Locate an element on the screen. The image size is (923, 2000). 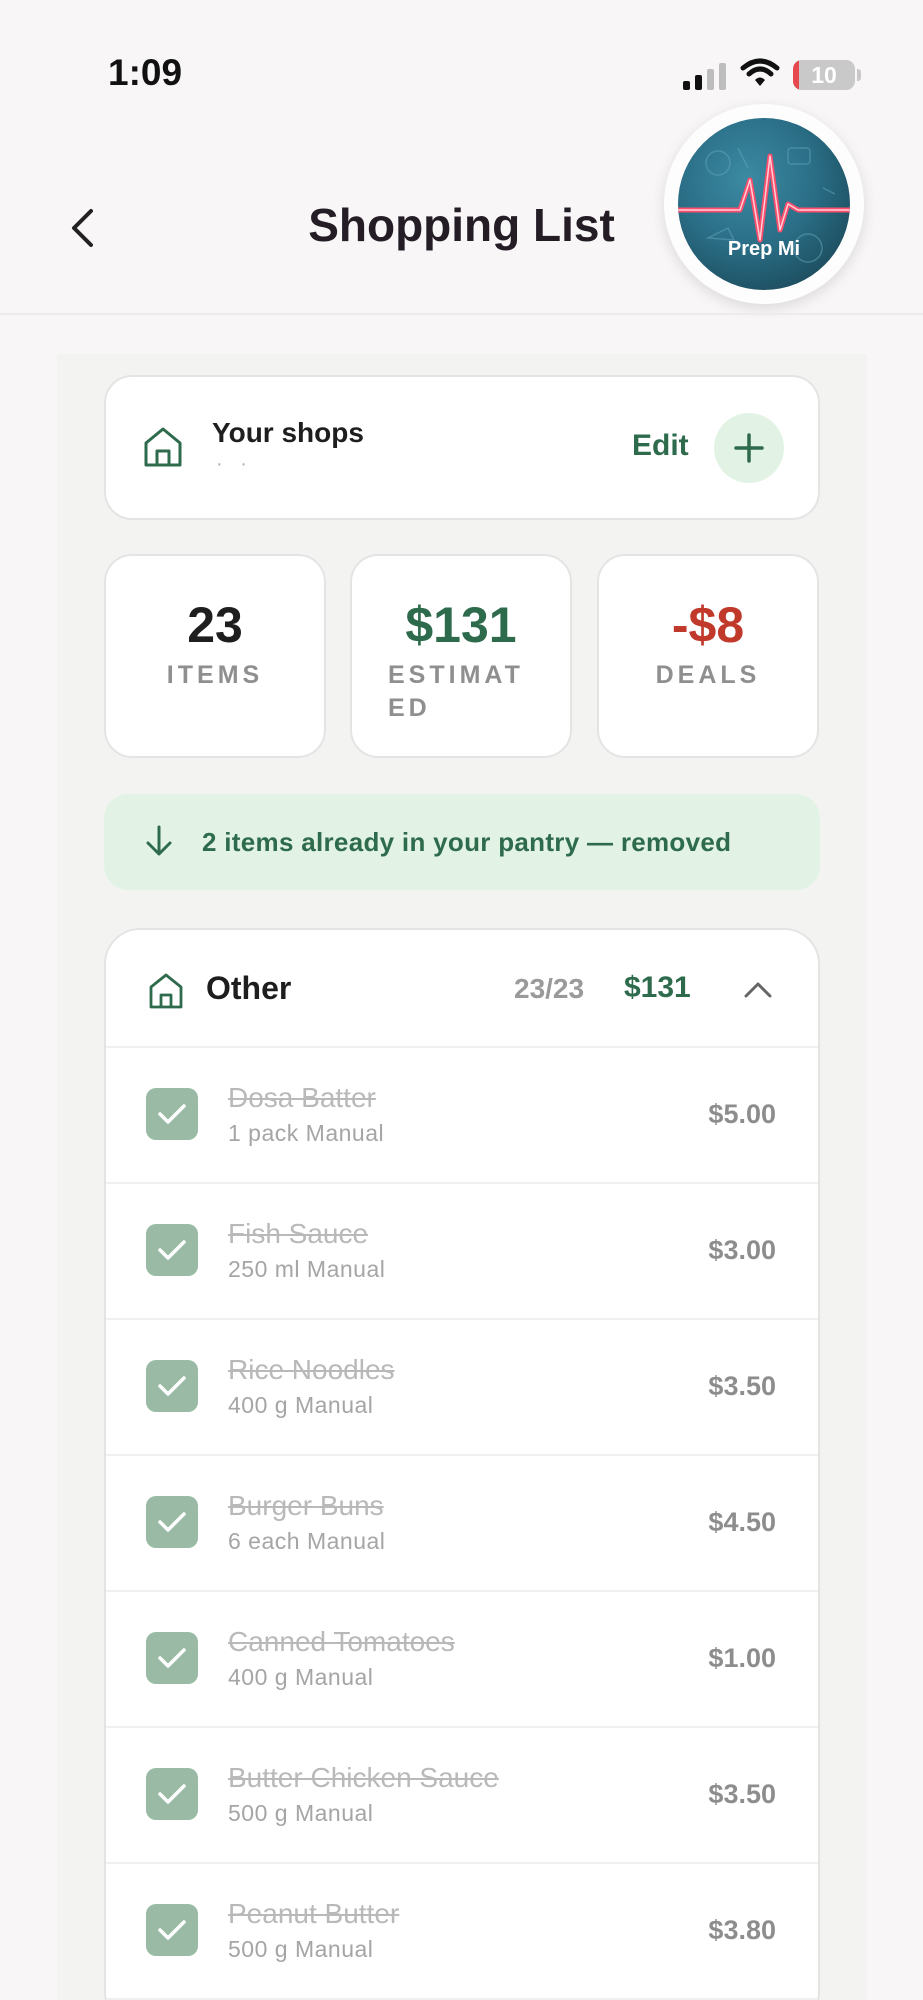
logo-text: Prep Mi is located at coordinates (764, 249).